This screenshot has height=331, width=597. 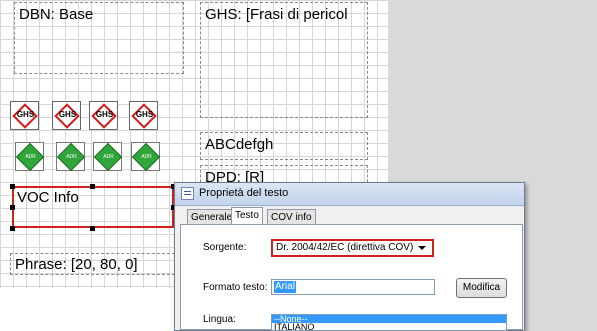 I want to click on modify-button: Modifica, so click(x=481, y=288).